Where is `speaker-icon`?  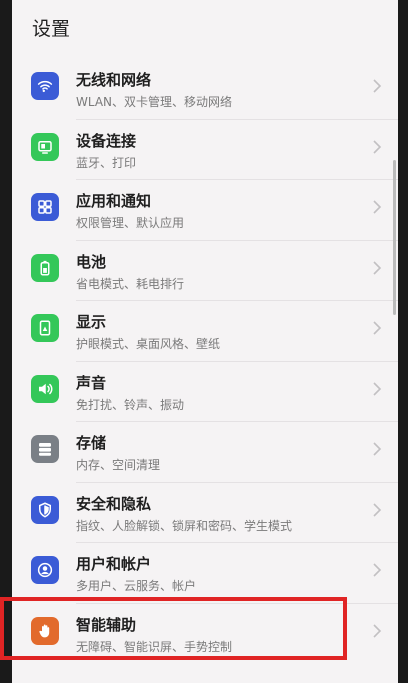 speaker-icon is located at coordinates (45, 388).